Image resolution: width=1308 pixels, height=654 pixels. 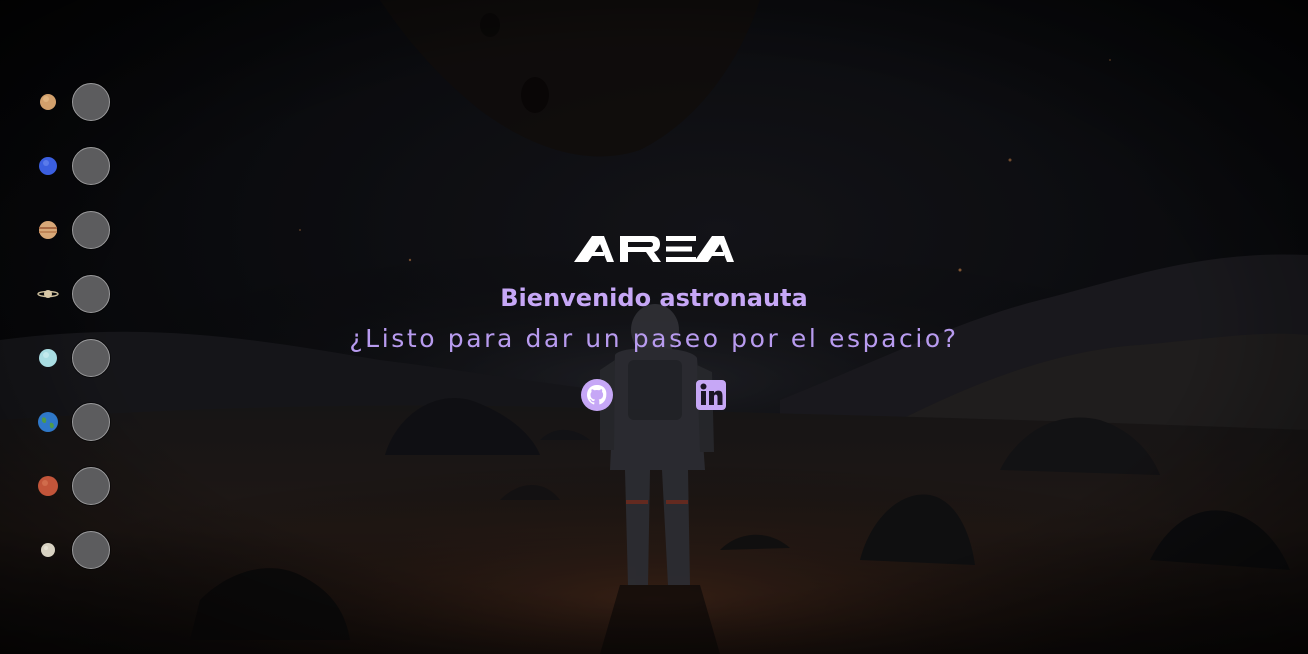 What do you see at coordinates (48, 486) in the screenshot?
I see `mars-icon` at bounding box center [48, 486].